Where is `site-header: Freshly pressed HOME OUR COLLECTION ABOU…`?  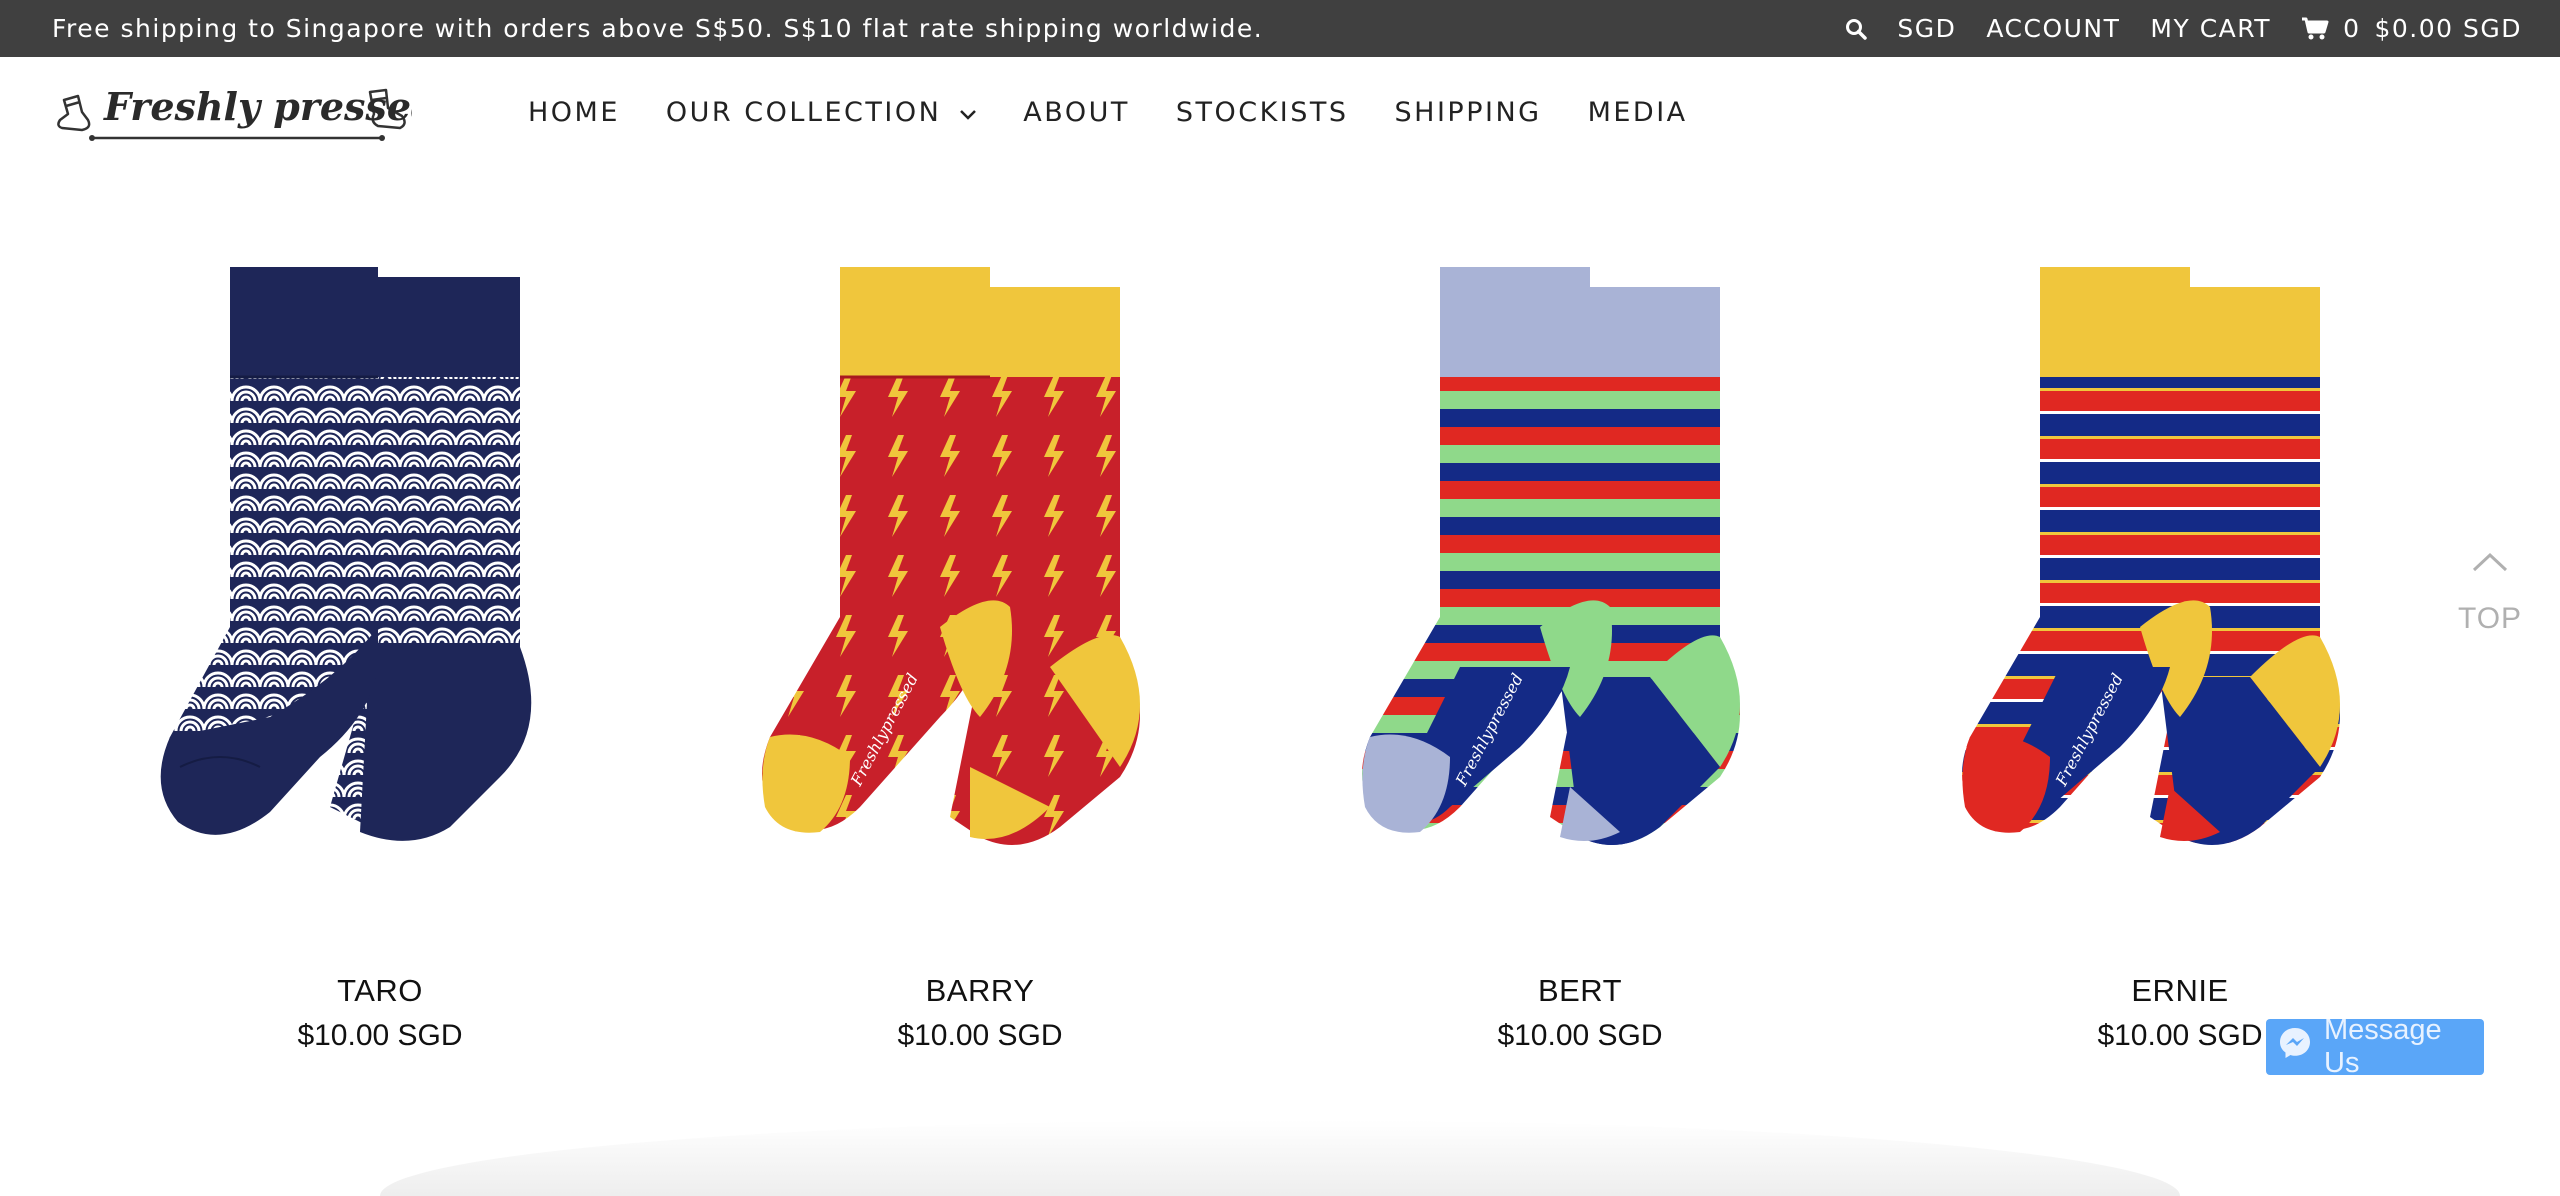
site-header: Freshly pressed HOME OUR COLLECTION ABOU… is located at coordinates (1280, 112).